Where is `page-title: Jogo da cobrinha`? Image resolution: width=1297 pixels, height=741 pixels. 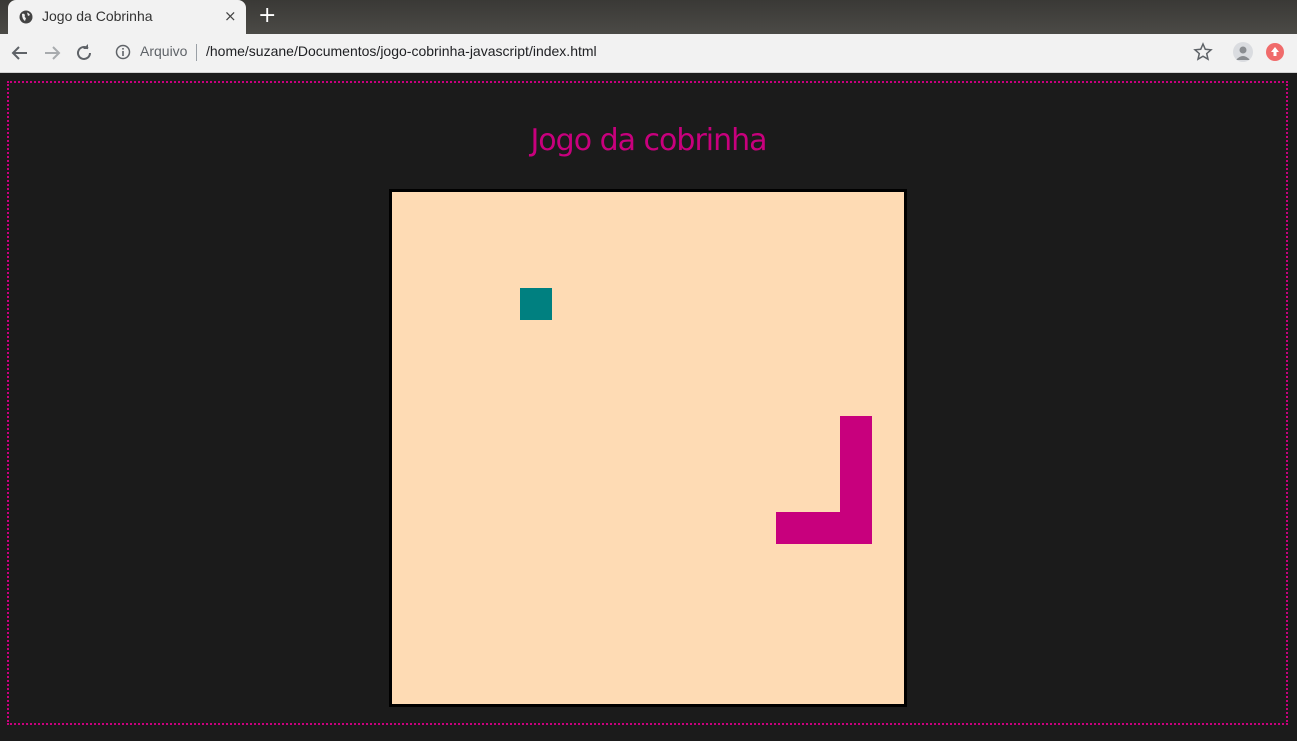 page-title: Jogo da cobrinha is located at coordinates (648, 140).